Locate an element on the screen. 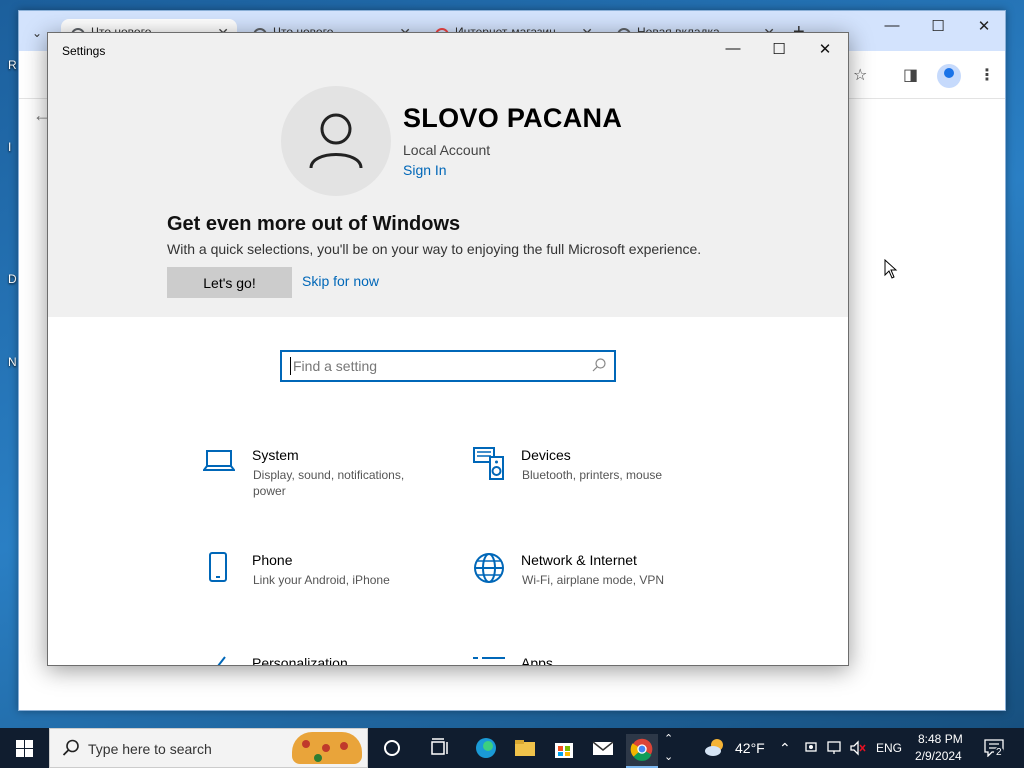 Image resolution: width=1024 pixels, height=768 pixels. category-name: Apps is located at coordinates (537, 660).